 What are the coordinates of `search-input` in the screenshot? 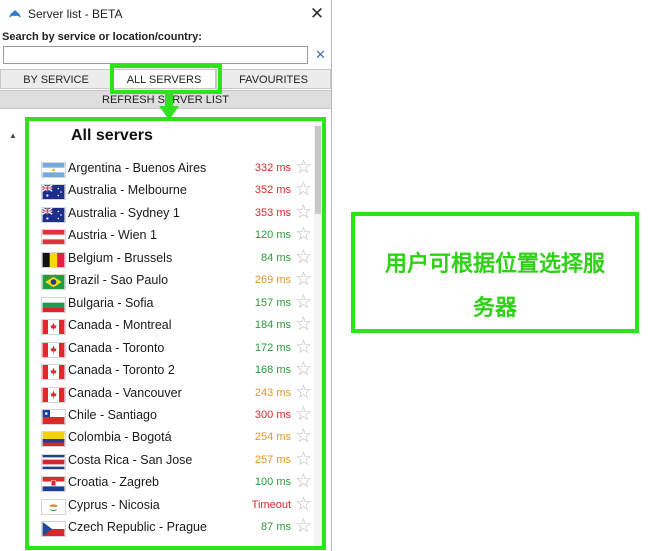 It's located at (155, 55).